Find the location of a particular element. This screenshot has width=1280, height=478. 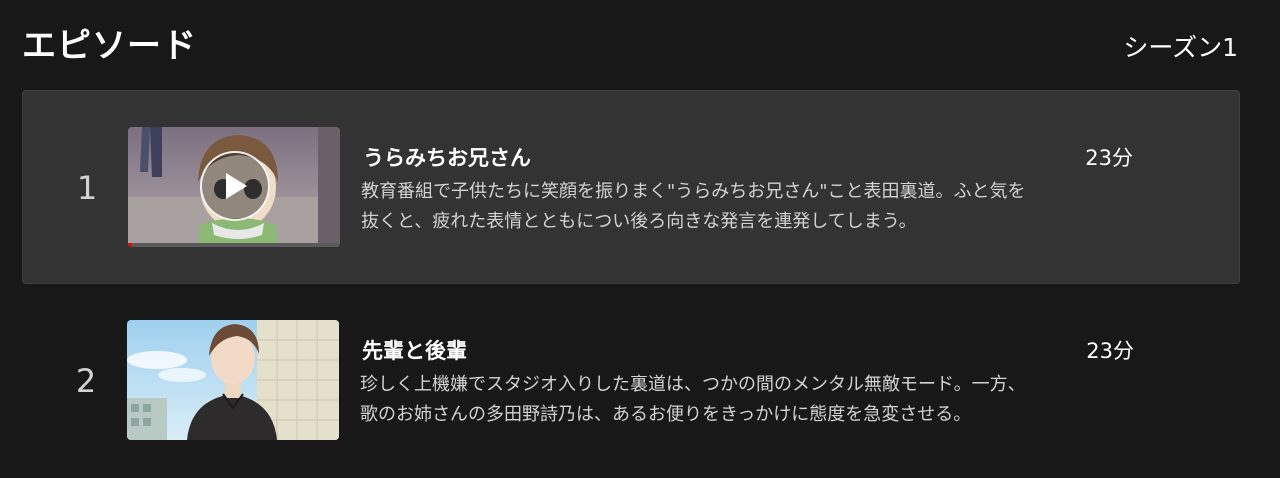

description-line: 教育番組で子供たちに笑顔を振りまく"うらみちお兄さん"こと表田裏道。ふと気を is located at coordinates (693, 191).